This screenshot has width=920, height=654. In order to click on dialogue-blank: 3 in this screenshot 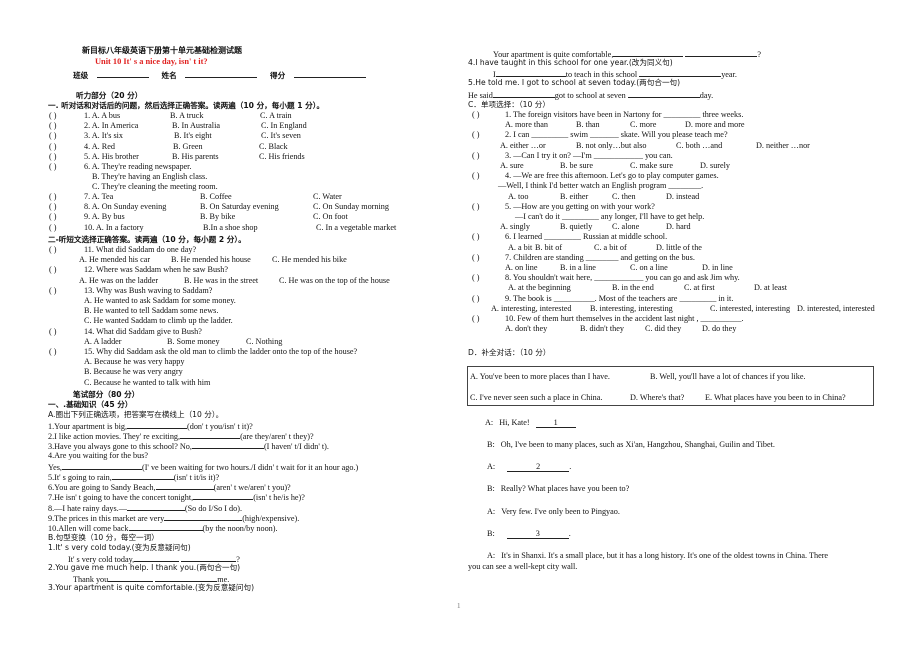, I will do `click(537, 534)`.